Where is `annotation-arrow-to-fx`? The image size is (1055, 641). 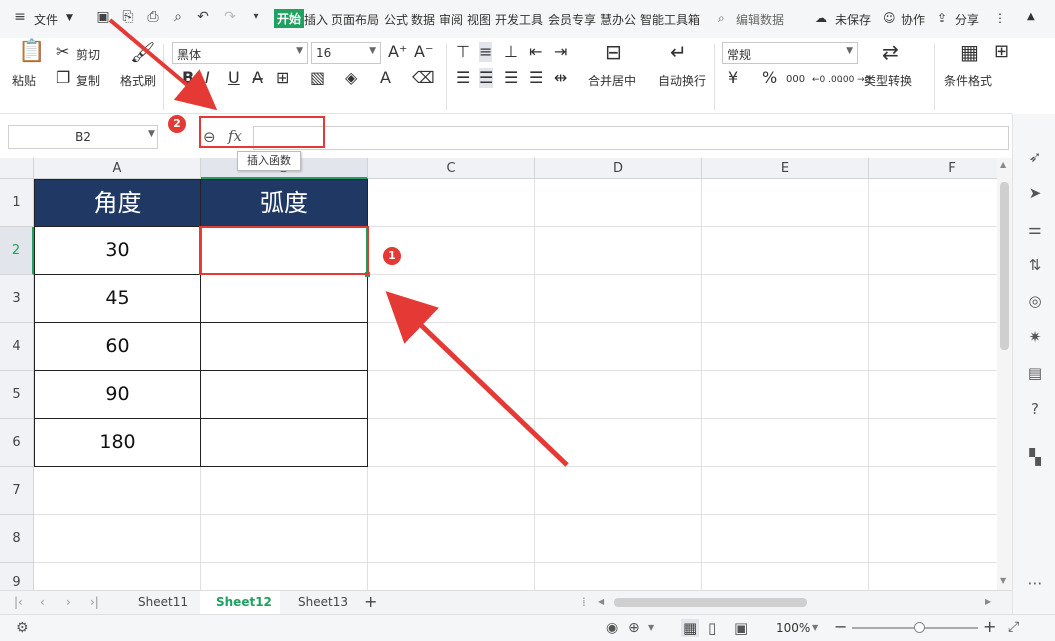 annotation-arrow-to-fx is located at coordinates (163, 64).